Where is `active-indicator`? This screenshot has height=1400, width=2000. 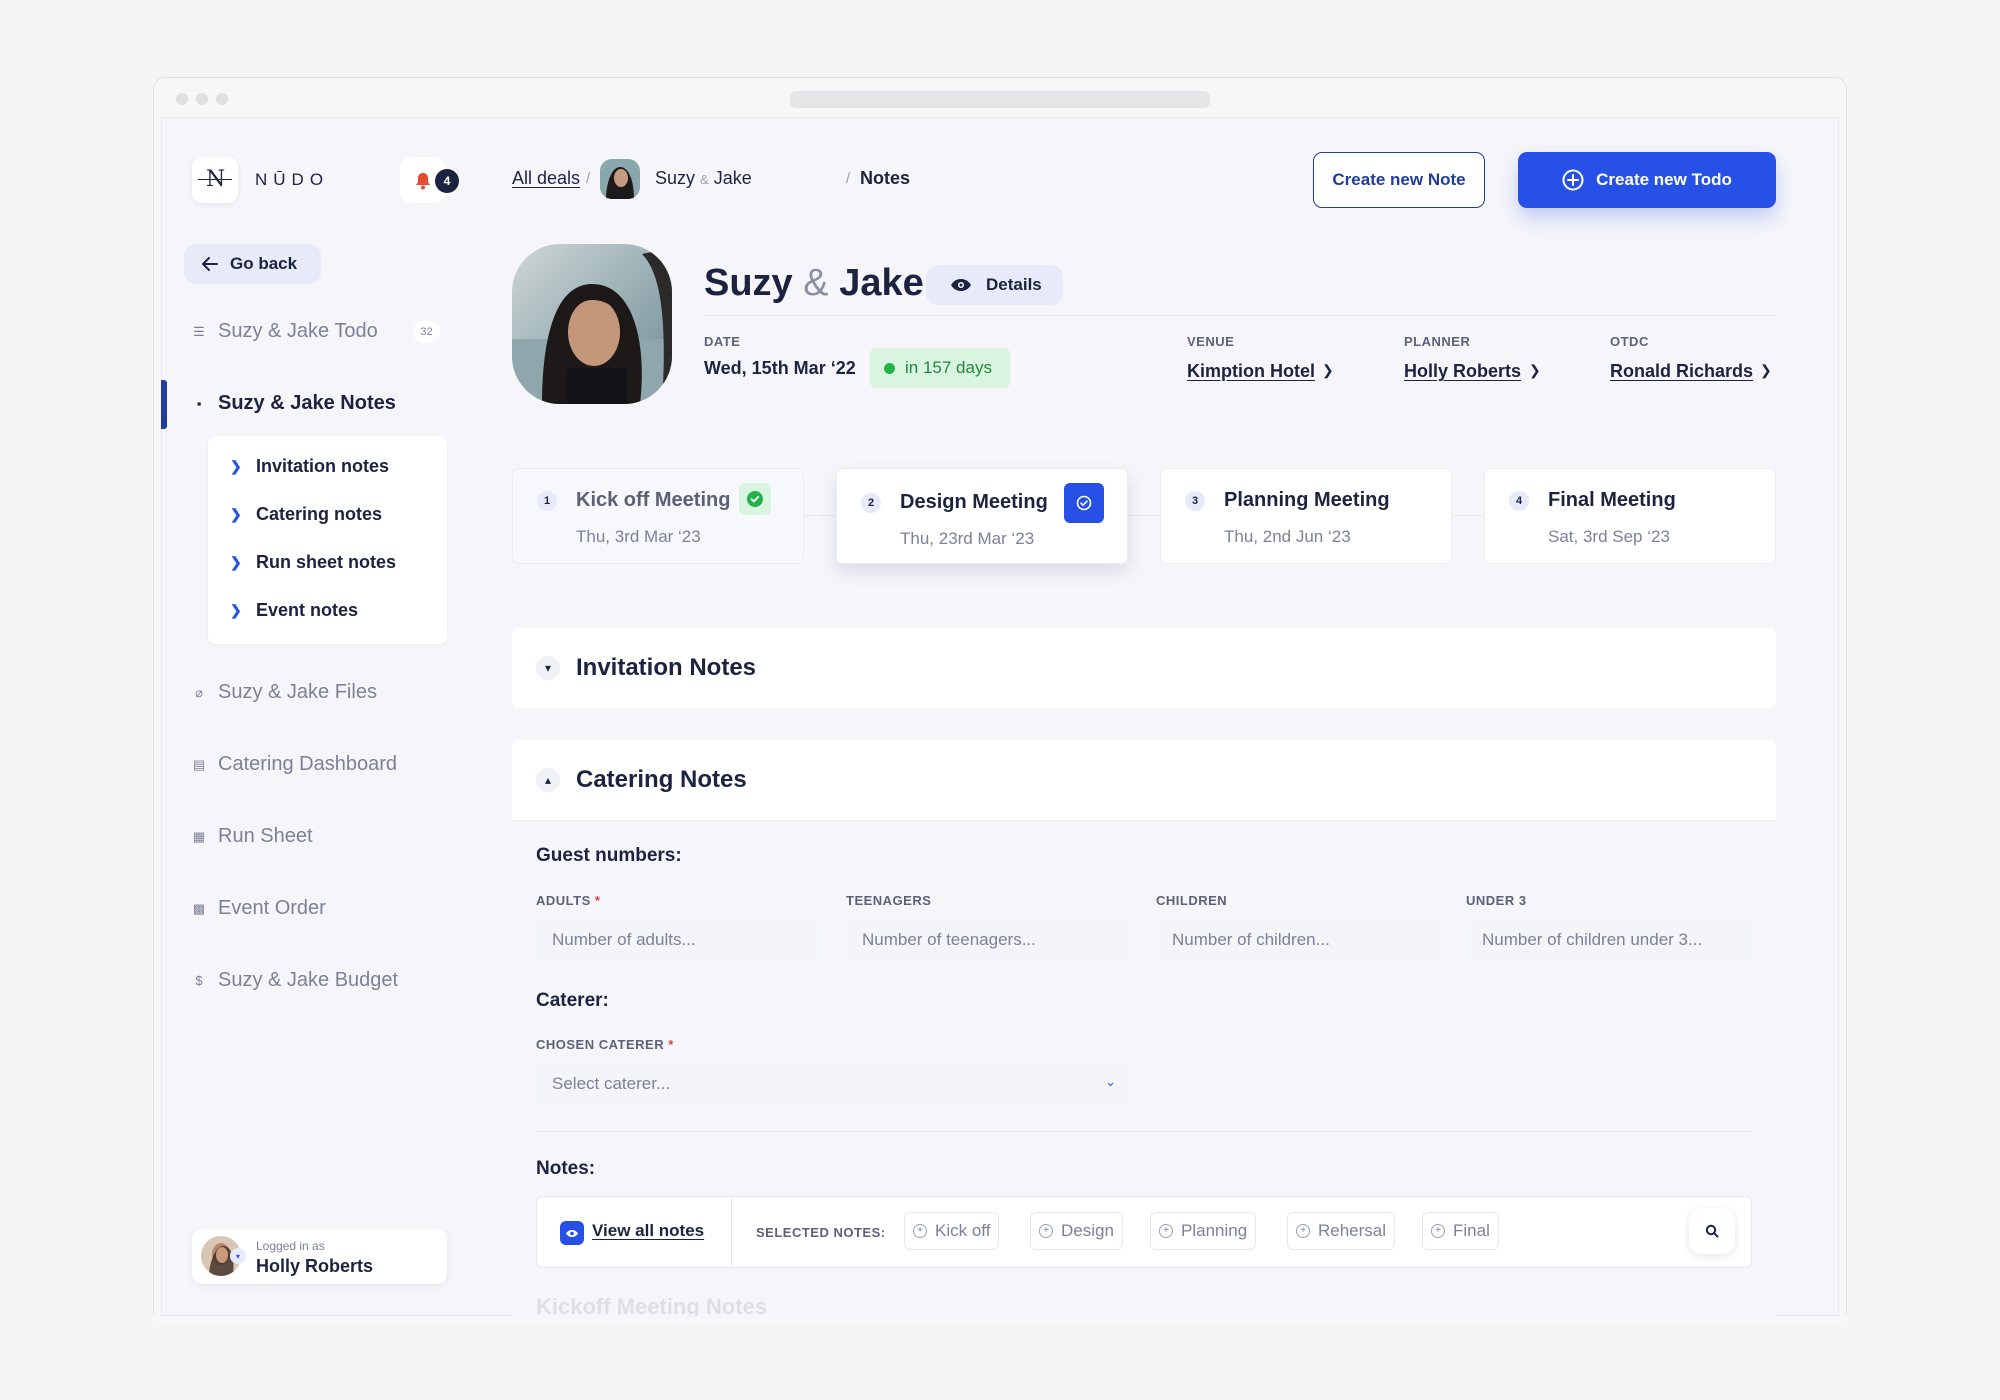 active-indicator is located at coordinates (164, 404).